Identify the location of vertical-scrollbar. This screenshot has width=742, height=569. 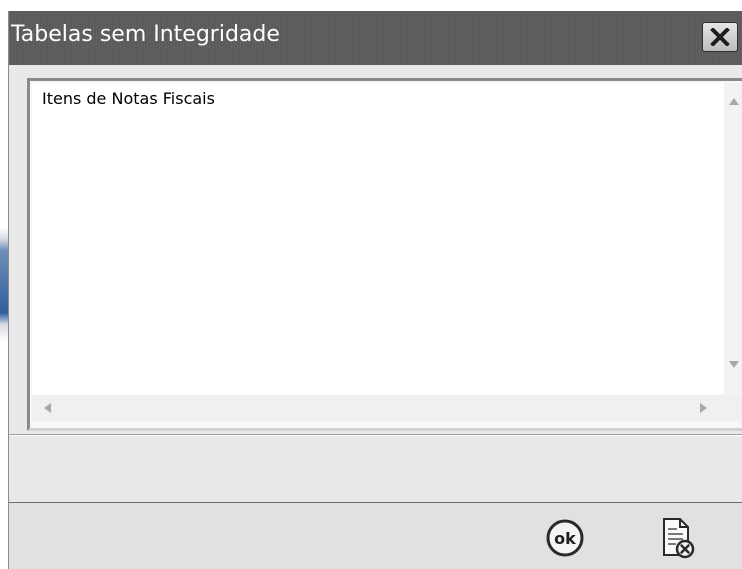
(733, 239).